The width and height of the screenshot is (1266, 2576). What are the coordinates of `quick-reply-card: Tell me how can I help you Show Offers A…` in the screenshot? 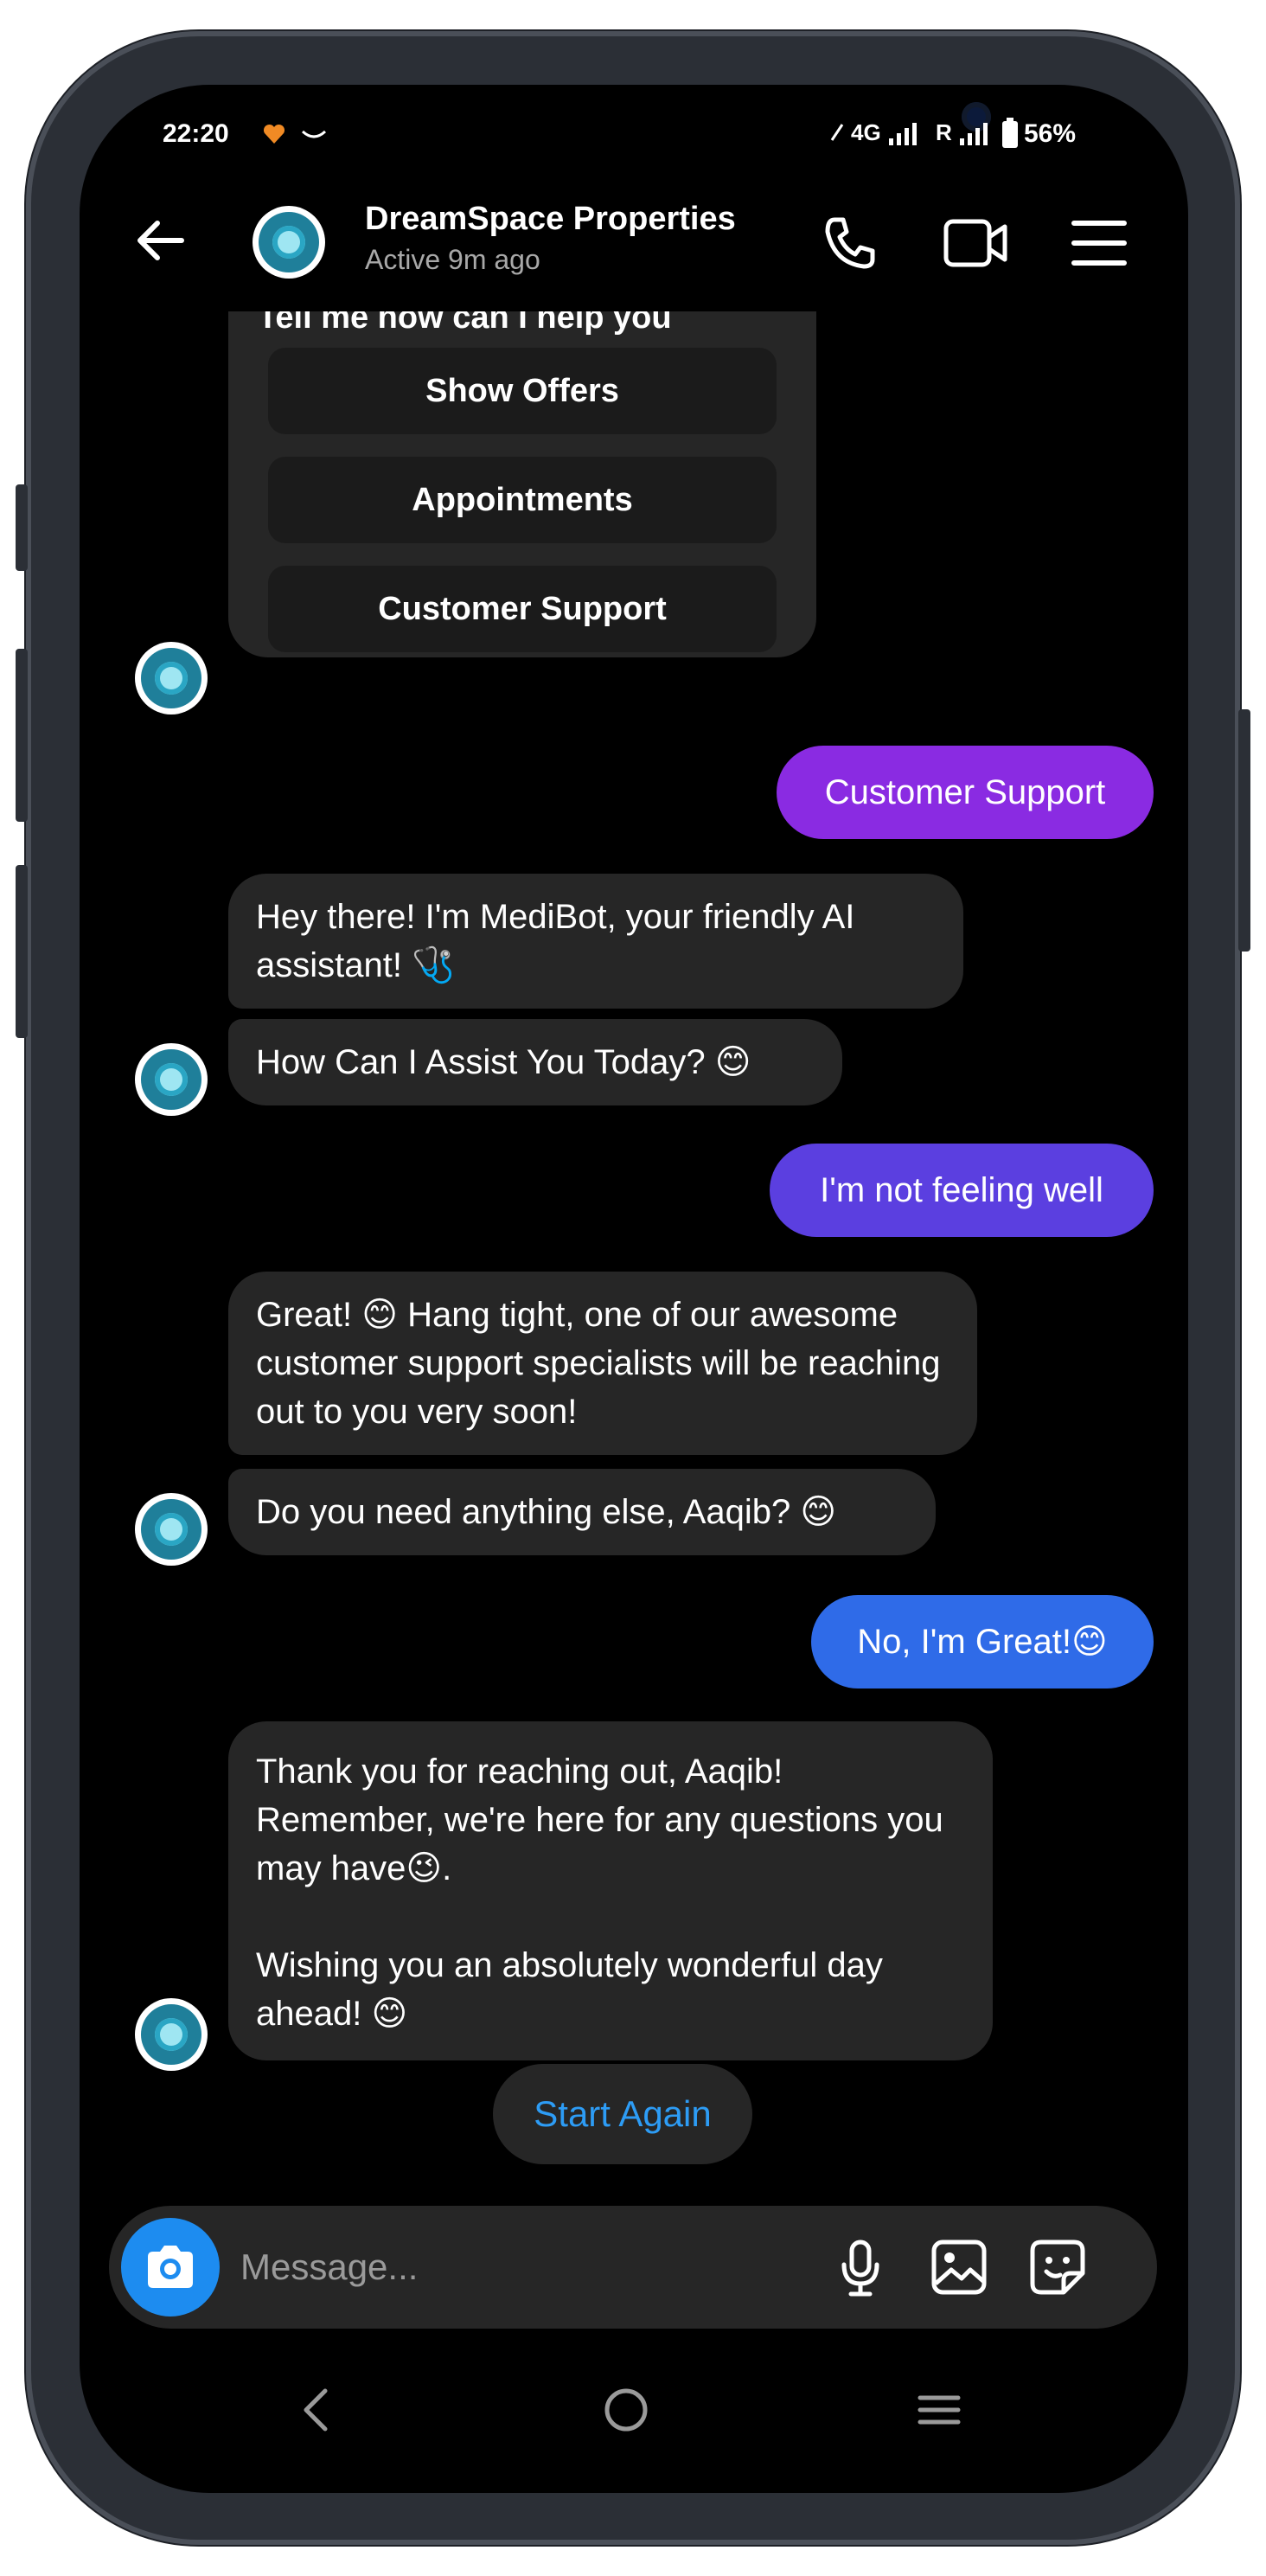 It's located at (522, 484).